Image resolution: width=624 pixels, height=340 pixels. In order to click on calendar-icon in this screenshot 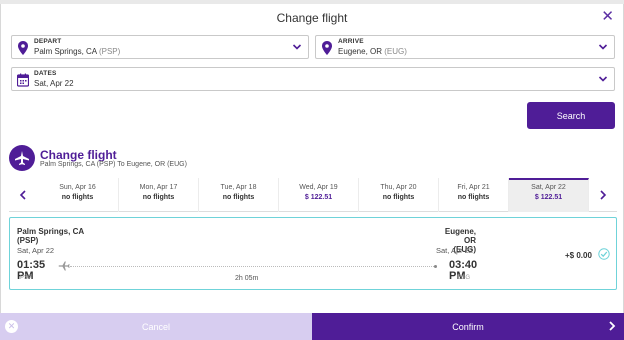, I will do `click(23, 80)`.